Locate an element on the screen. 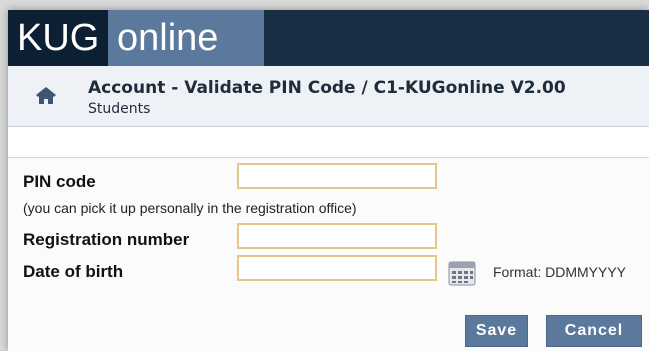 Image resolution: width=649 pixels, height=351 pixels. pin-code-input is located at coordinates (337, 176).